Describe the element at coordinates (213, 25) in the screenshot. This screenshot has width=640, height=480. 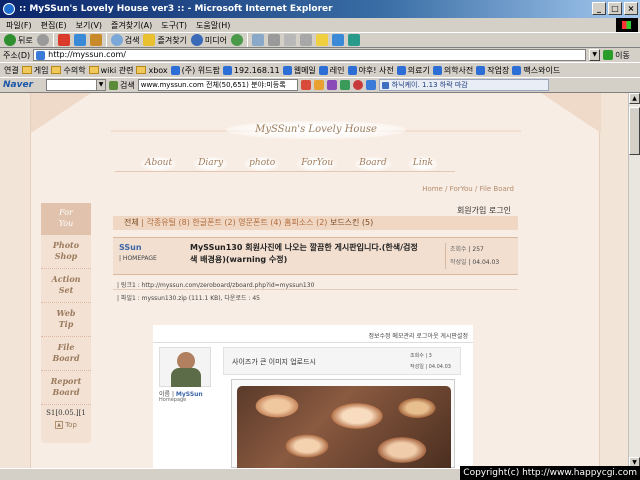
I see `menu-help: 도움말(H)` at that location.